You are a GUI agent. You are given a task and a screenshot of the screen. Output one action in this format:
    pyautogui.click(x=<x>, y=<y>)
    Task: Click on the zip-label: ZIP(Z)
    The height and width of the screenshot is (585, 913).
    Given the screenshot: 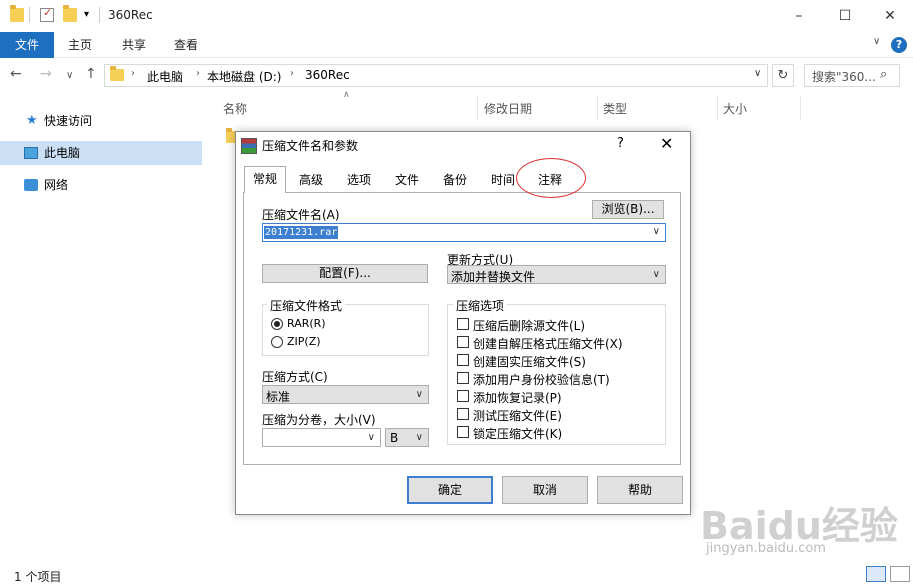 What is the action you would take?
    pyautogui.click(x=304, y=341)
    